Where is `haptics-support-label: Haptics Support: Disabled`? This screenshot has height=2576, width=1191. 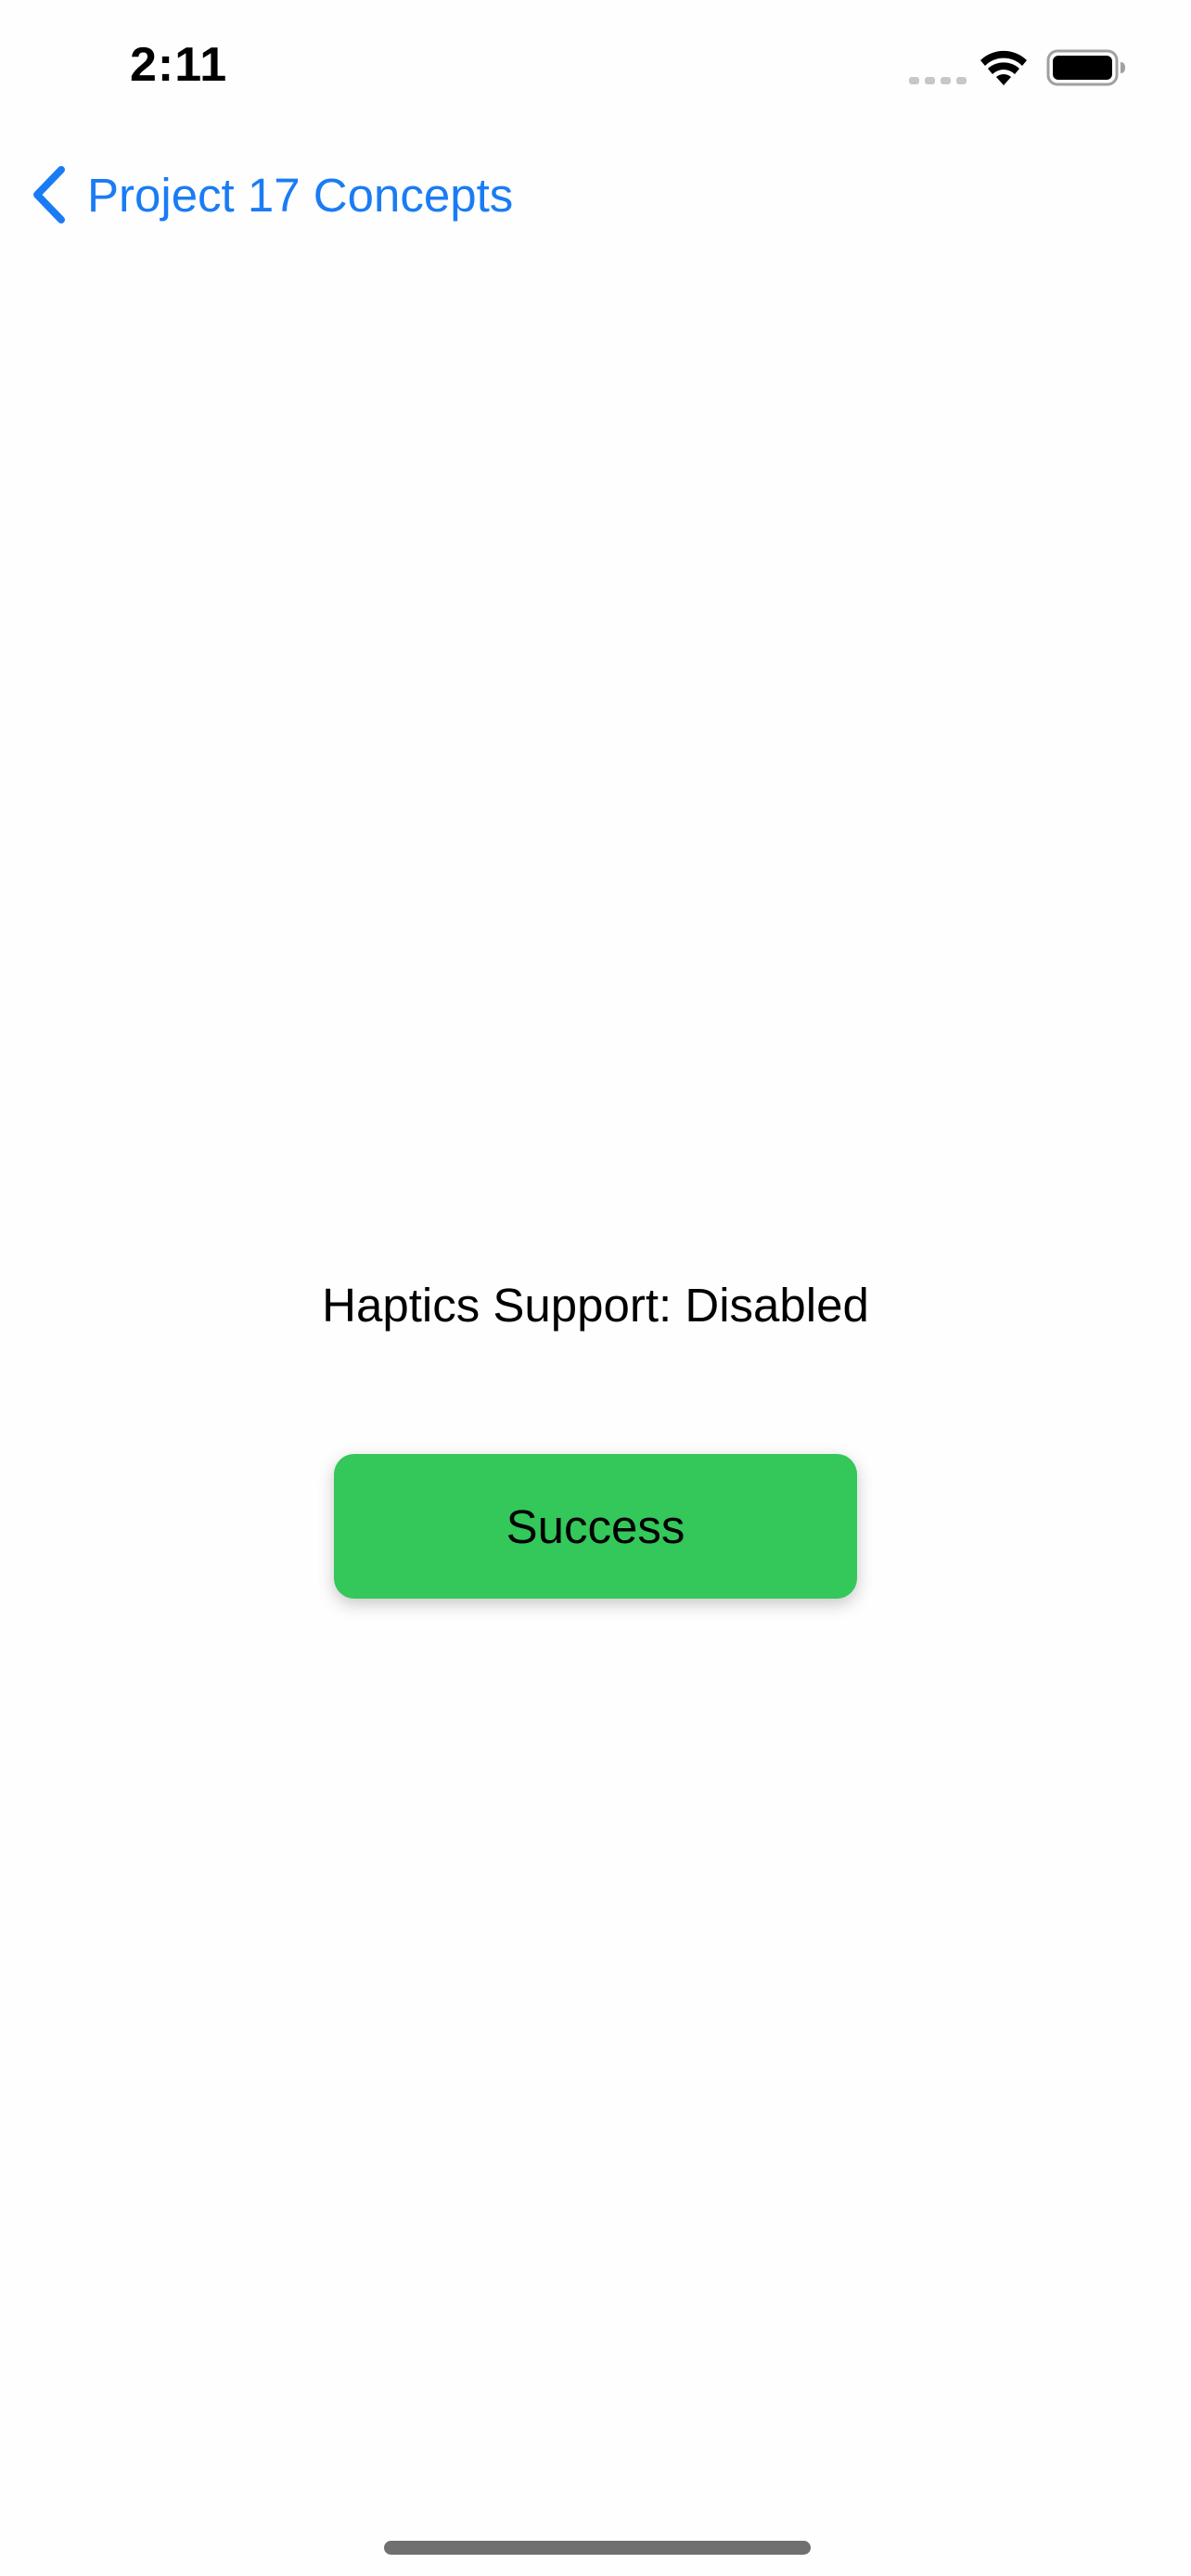
haptics-support-label: Haptics Support: Disabled is located at coordinates (595, 1305).